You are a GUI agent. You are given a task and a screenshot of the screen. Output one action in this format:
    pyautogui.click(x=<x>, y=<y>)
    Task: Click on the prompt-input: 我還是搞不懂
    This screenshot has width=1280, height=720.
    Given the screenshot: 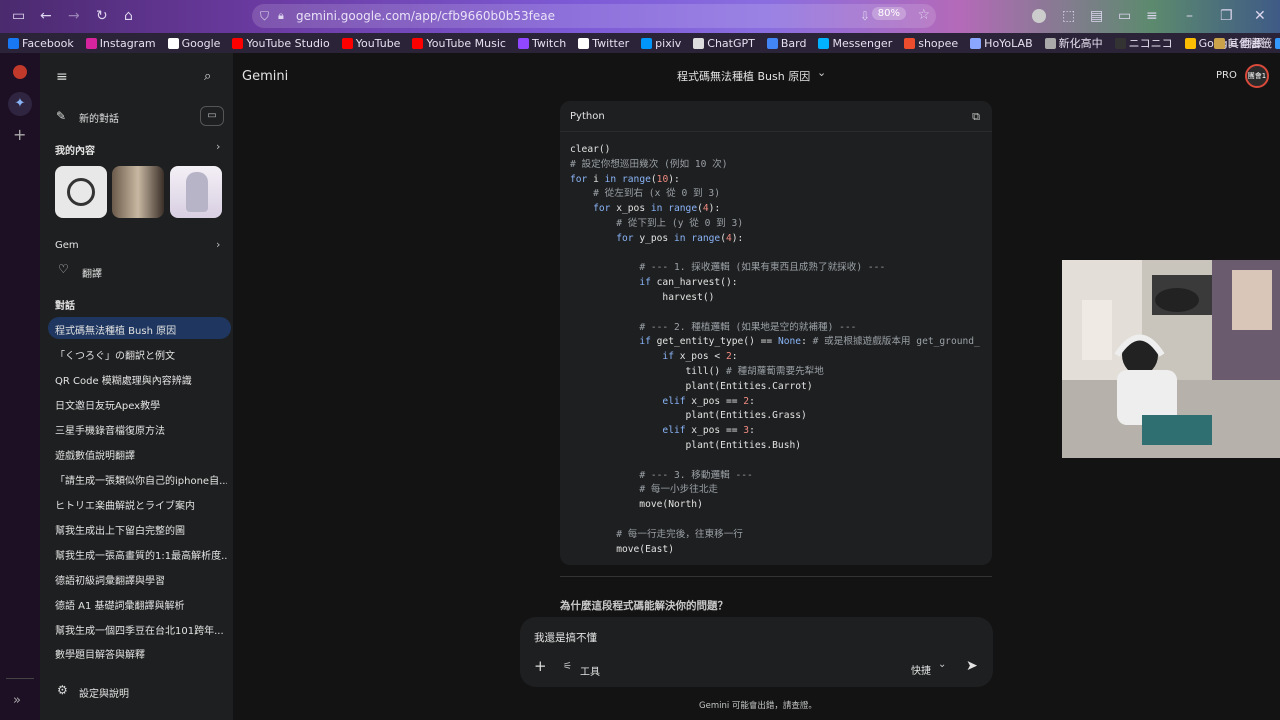 What is the action you would take?
    pyautogui.click(x=565, y=637)
    